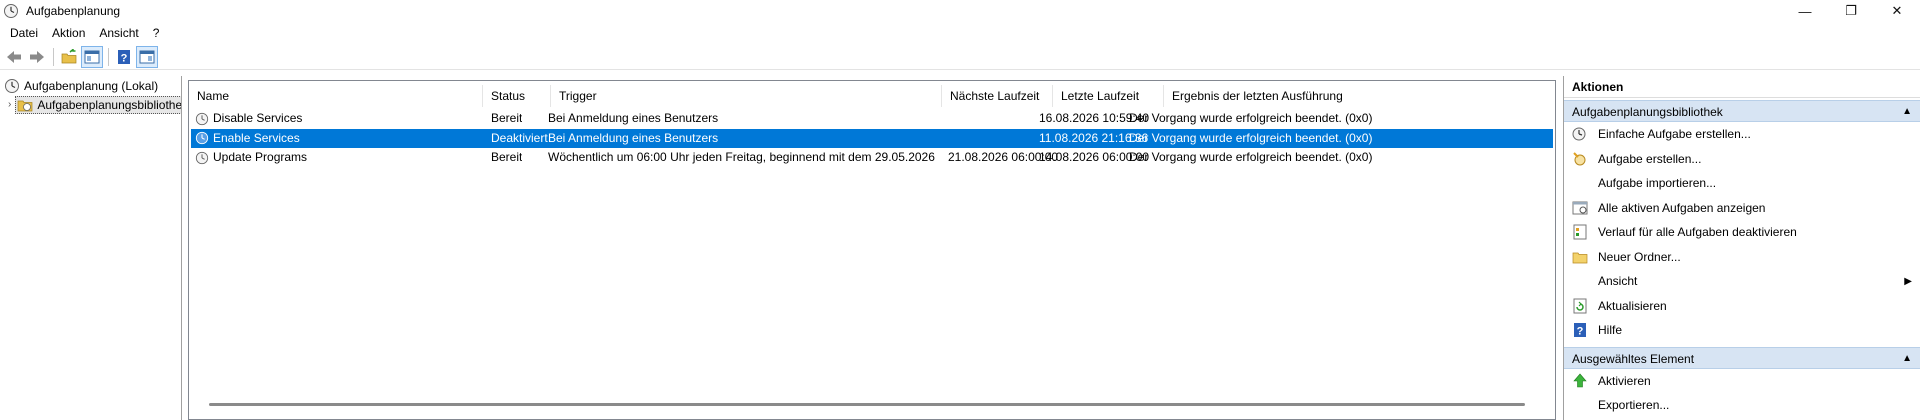 The height and width of the screenshot is (420, 1920). Describe the element at coordinates (1682, 207) in the screenshot. I see `action-label: Alle aktiven Aufgaben anzeigen` at that location.